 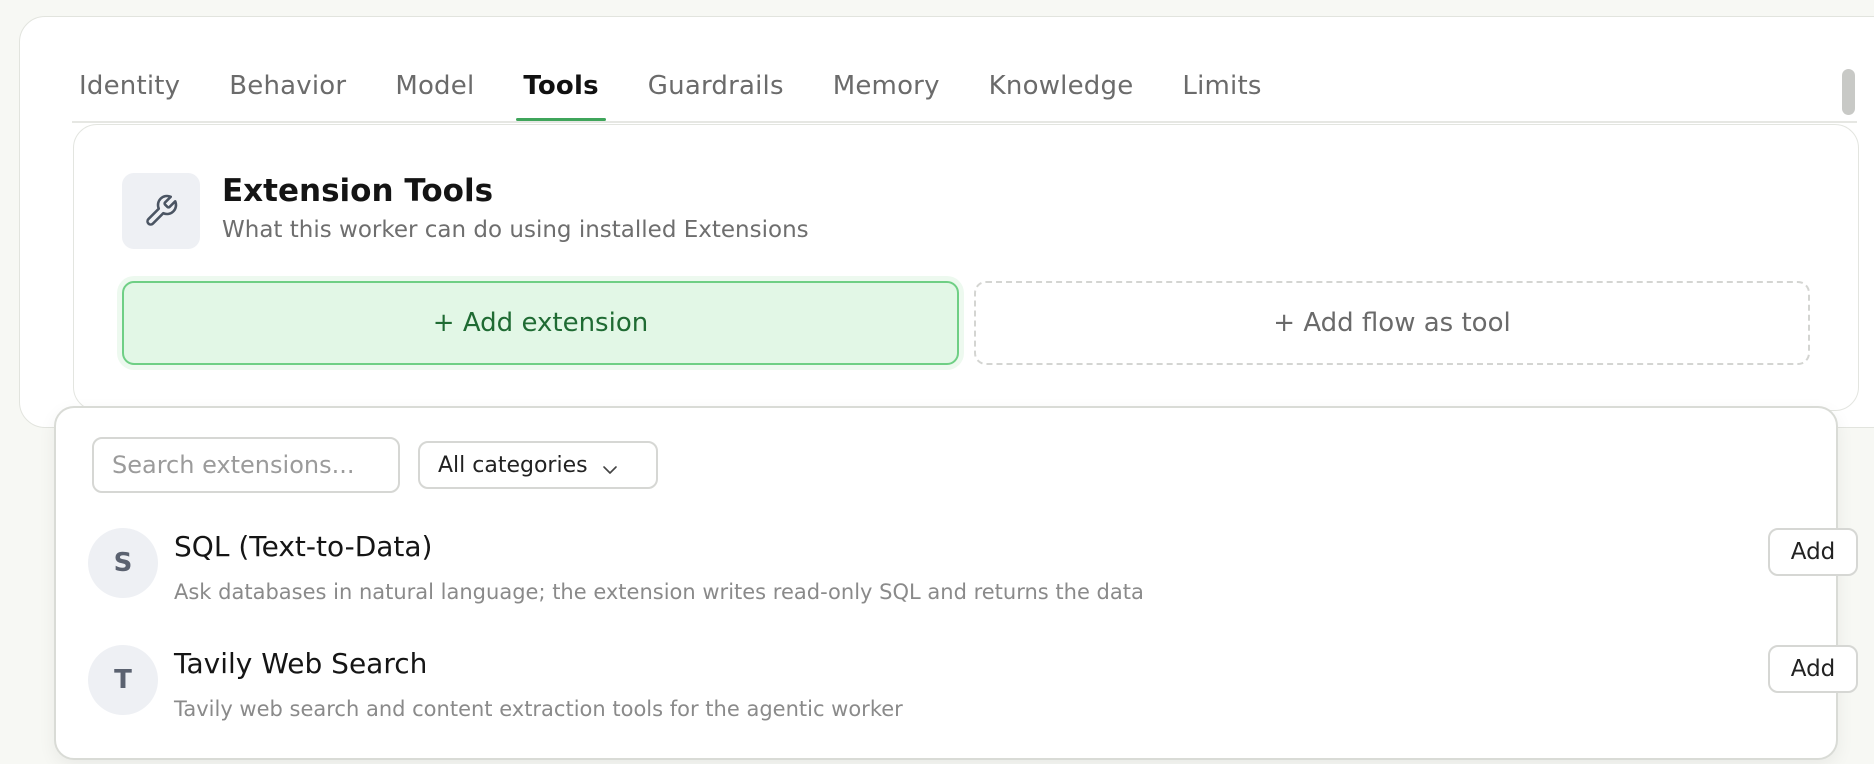 I want to click on tab-model: Model, so click(x=434, y=96).